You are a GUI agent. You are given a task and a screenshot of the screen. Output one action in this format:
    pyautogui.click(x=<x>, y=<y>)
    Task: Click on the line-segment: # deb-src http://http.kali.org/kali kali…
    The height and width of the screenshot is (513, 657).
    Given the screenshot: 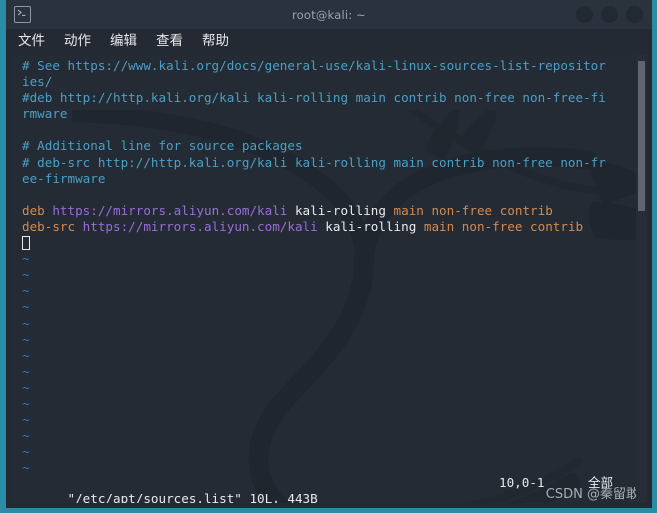 What is the action you would take?
    pyautogui.click(x=314, y=162)
    